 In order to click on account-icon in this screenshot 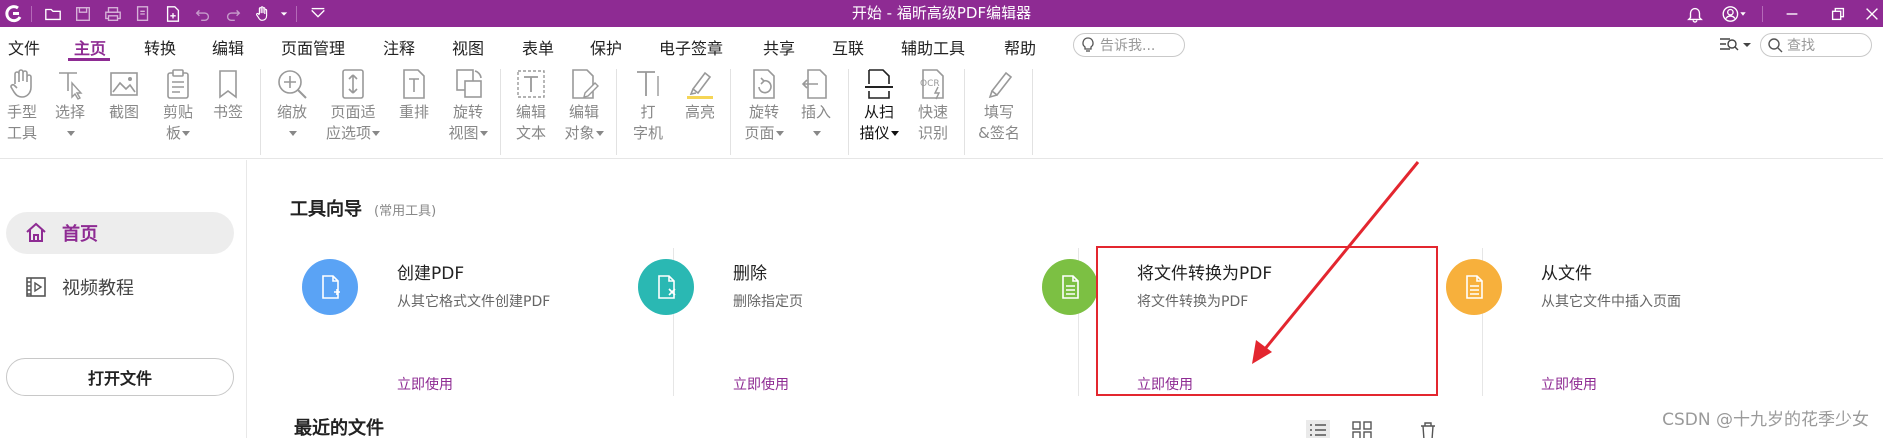, I will do `click(1734, 13)`.